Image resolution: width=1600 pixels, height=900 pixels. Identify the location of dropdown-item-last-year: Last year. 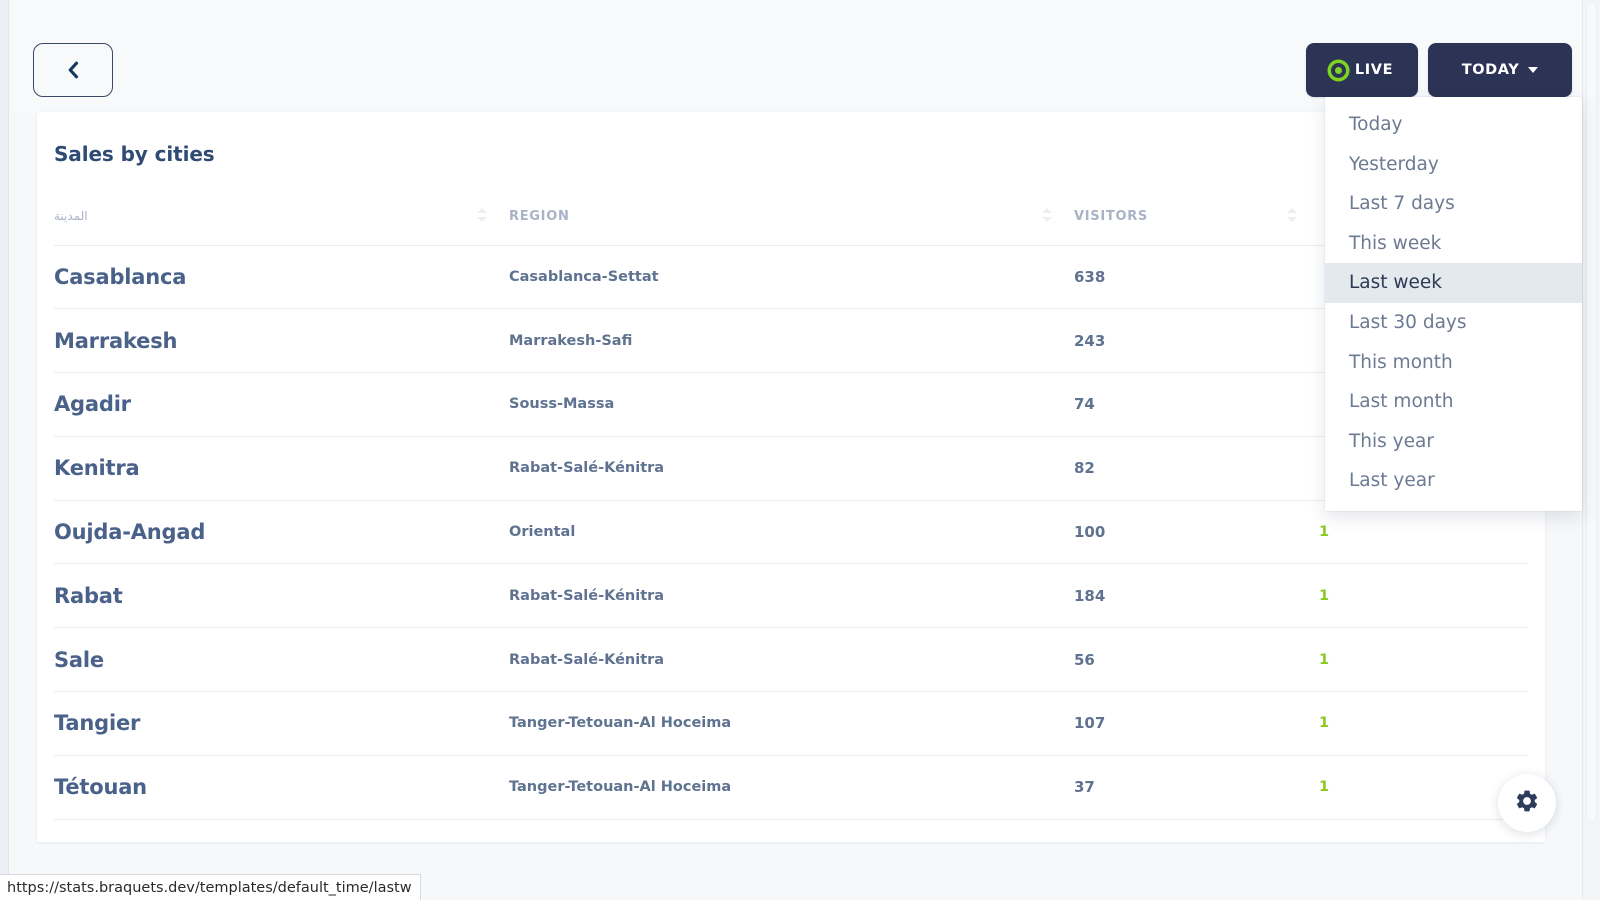
(1453, 481).